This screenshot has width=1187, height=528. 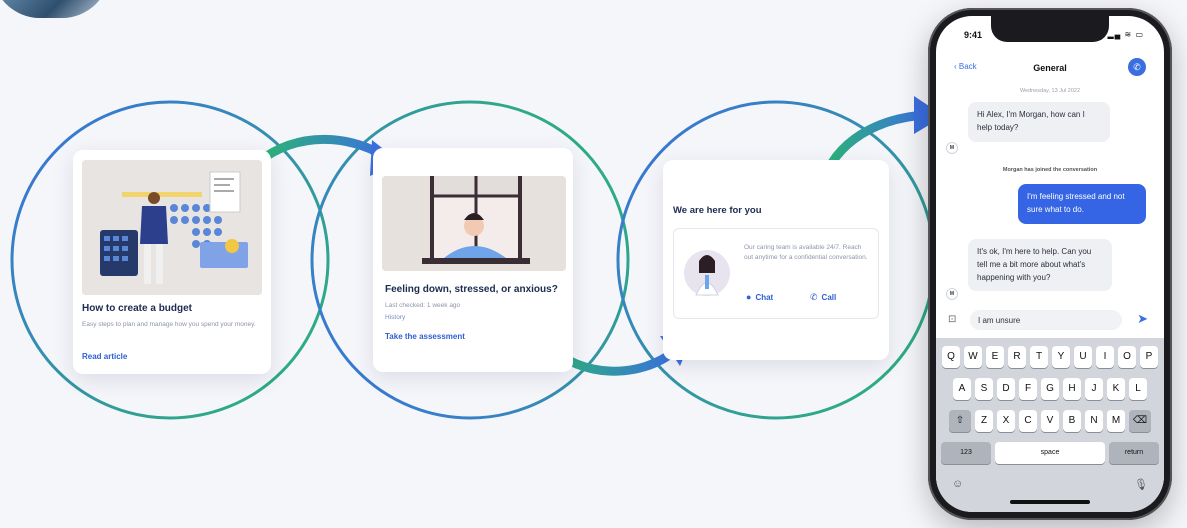 I want to click on key-x: X, so click(x=1006, y=421).